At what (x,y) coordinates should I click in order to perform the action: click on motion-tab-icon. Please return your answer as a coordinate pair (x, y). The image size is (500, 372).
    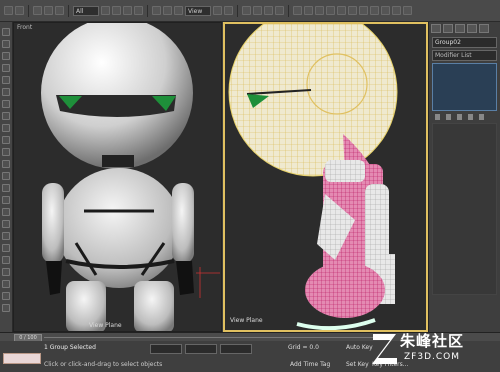
    Looking at the image, I should click on (472, 28).